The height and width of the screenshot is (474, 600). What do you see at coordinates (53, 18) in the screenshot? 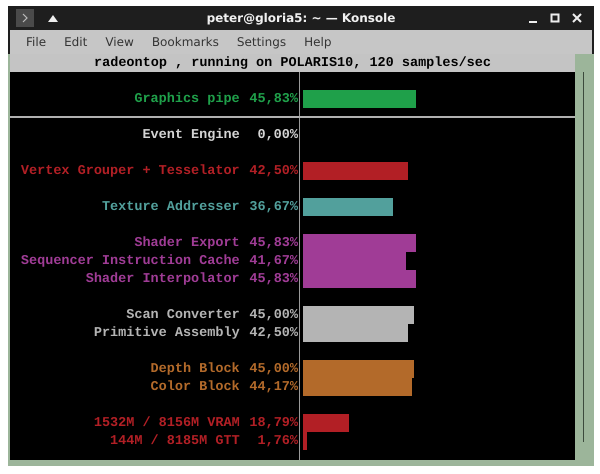
I see `keep-above-icon` at bounding box center [53, 18].